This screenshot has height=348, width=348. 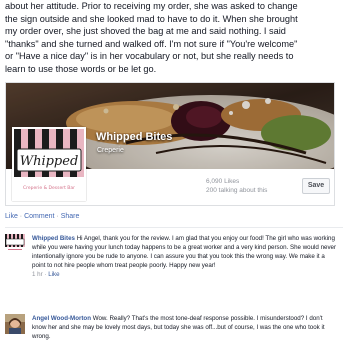 I want to click on page-category: Creperie, so click(x=110, y=150).